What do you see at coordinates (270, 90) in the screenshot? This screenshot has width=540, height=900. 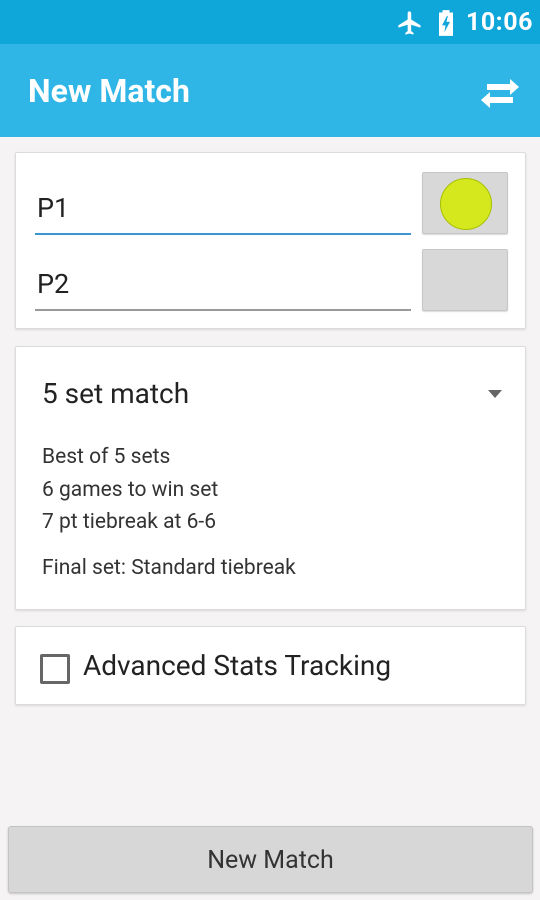 I see `app-bar: New Match` at bounding box center [270, 90].